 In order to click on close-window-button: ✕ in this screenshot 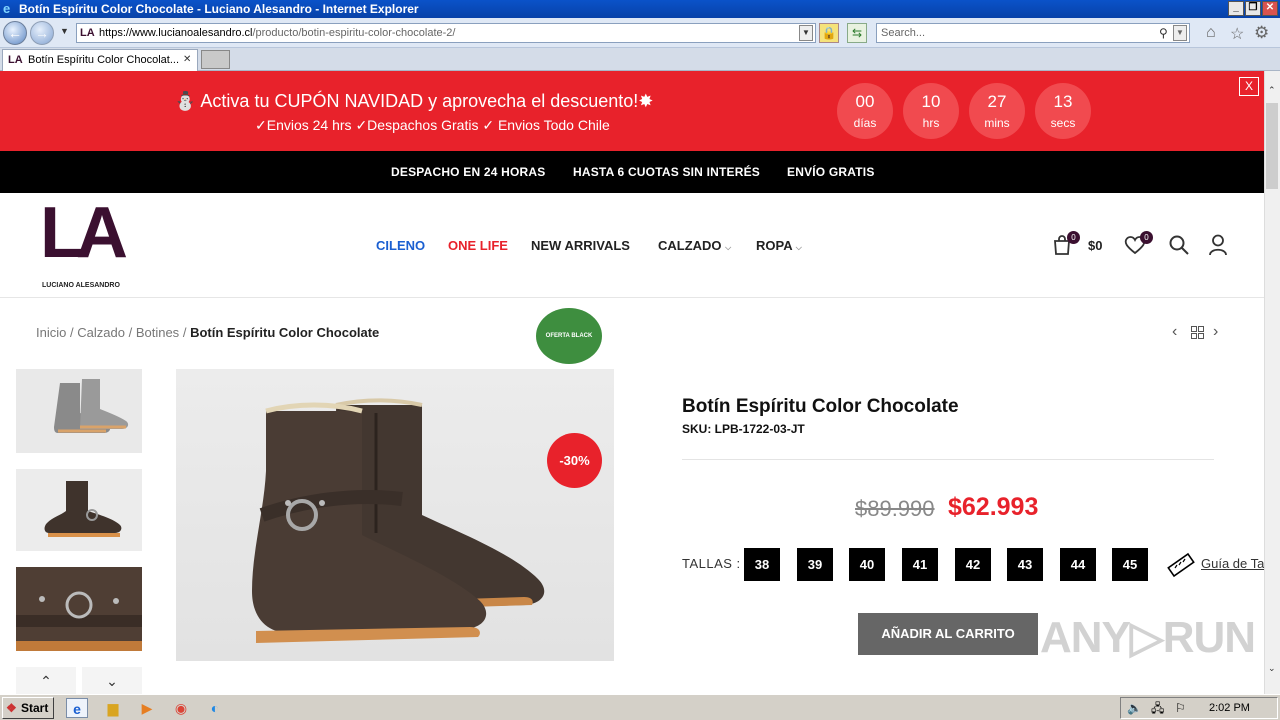, I will do `click(1270, 8)`.